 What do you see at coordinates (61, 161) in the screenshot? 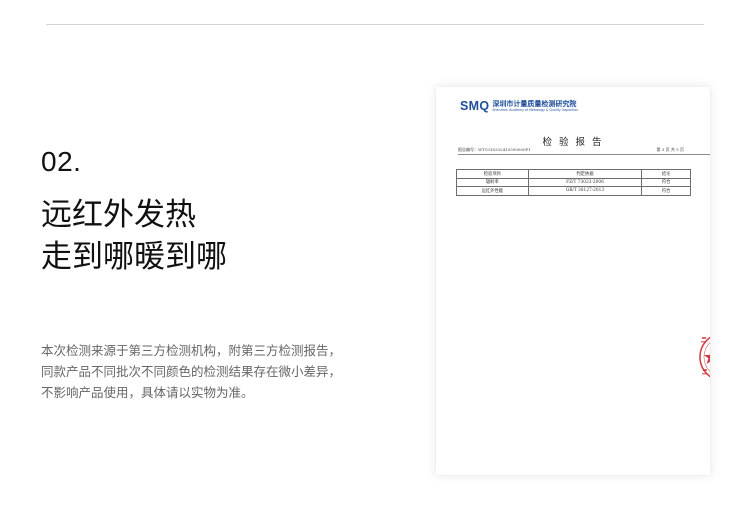
I see `section-number: 02.` at bounding box center [61, 161].